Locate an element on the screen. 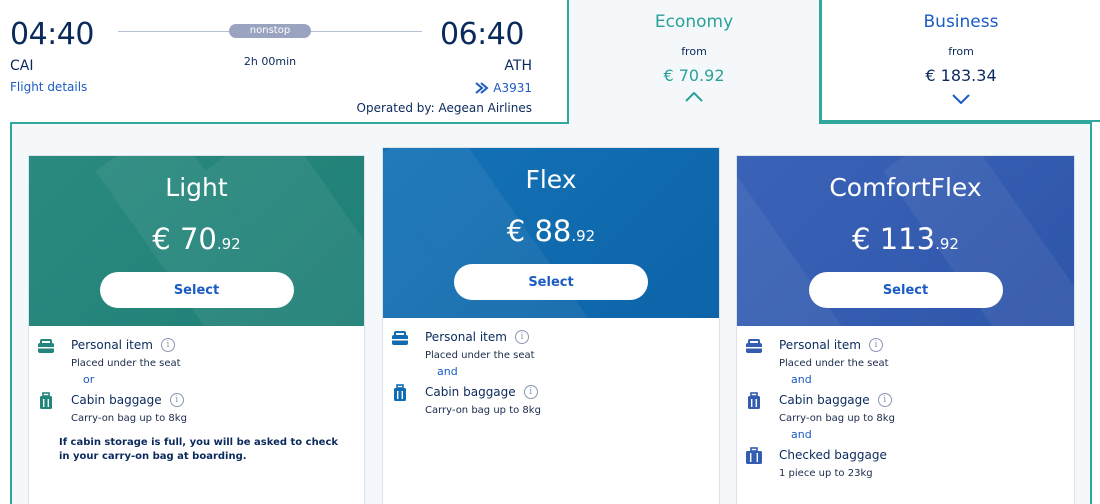  fare-name: ComfortFlex is located at coordinates (905, 187).